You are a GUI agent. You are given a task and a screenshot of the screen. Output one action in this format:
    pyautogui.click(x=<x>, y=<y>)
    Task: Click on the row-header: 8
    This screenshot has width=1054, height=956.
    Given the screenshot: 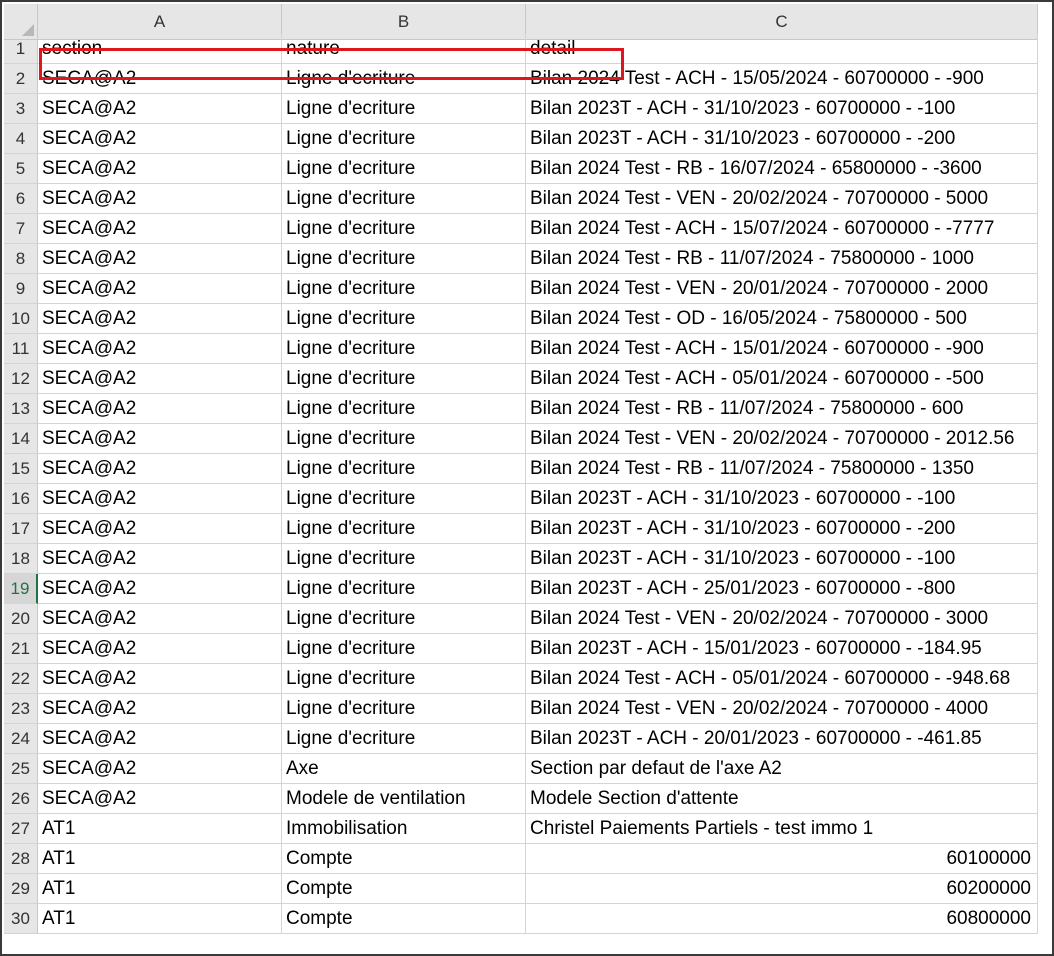 What is the action you would take?
    pyautogui.click(x=21, y=259)
    